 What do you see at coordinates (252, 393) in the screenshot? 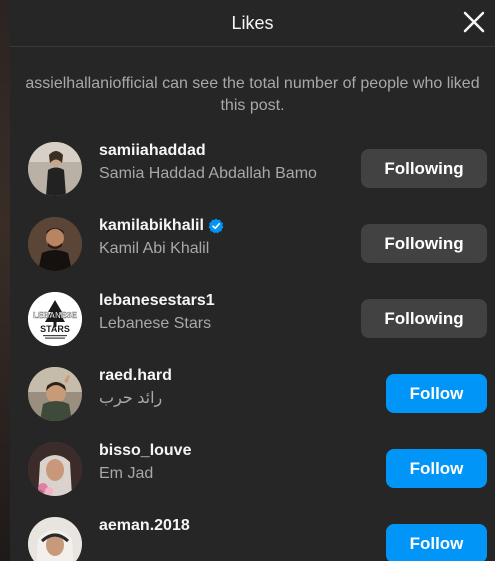
I see `list-item: raed.hard رائد حرب Follow` at bounding box center [252, 393].